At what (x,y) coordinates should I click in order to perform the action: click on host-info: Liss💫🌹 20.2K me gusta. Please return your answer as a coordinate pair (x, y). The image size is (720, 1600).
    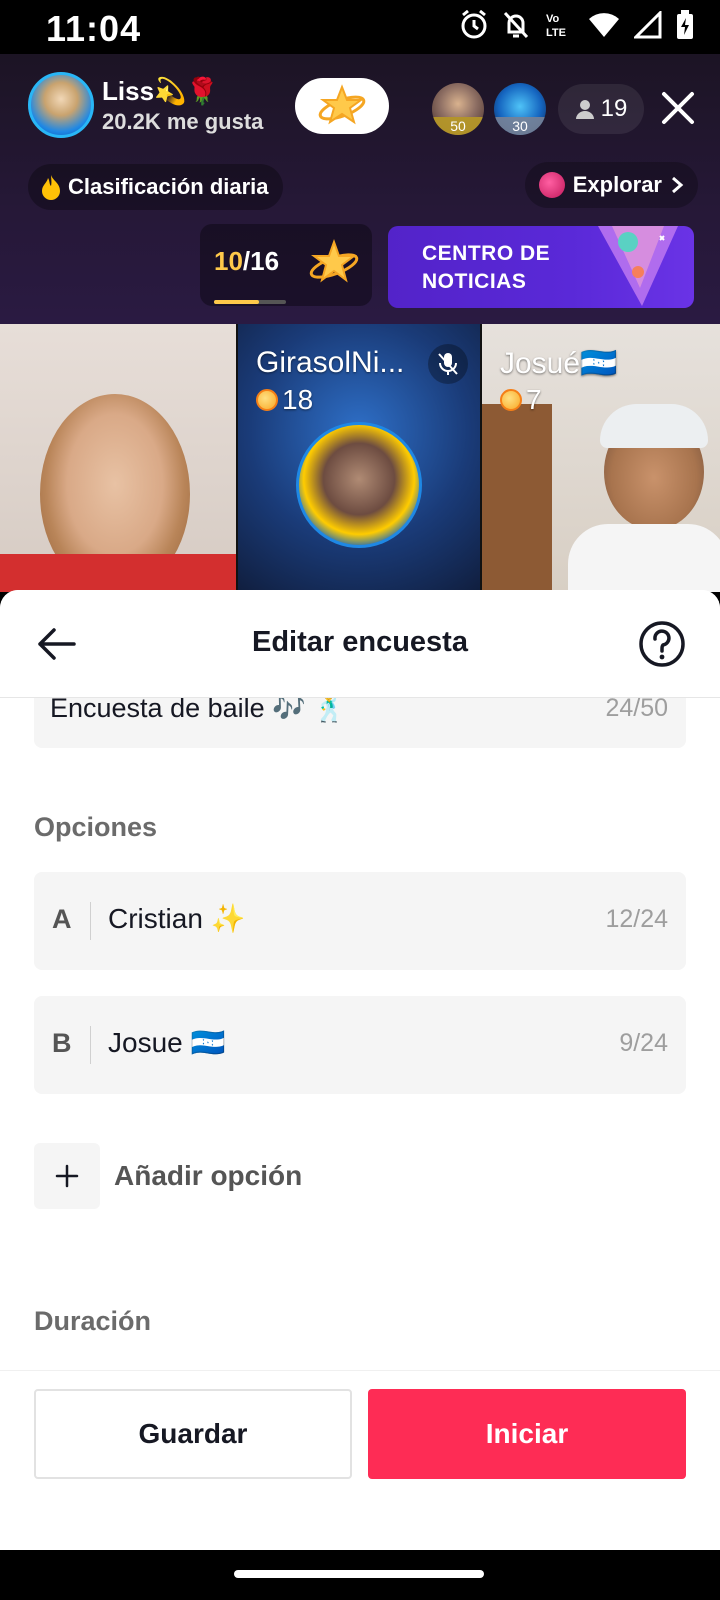
    Looking at the image, I should click on (145, 105).